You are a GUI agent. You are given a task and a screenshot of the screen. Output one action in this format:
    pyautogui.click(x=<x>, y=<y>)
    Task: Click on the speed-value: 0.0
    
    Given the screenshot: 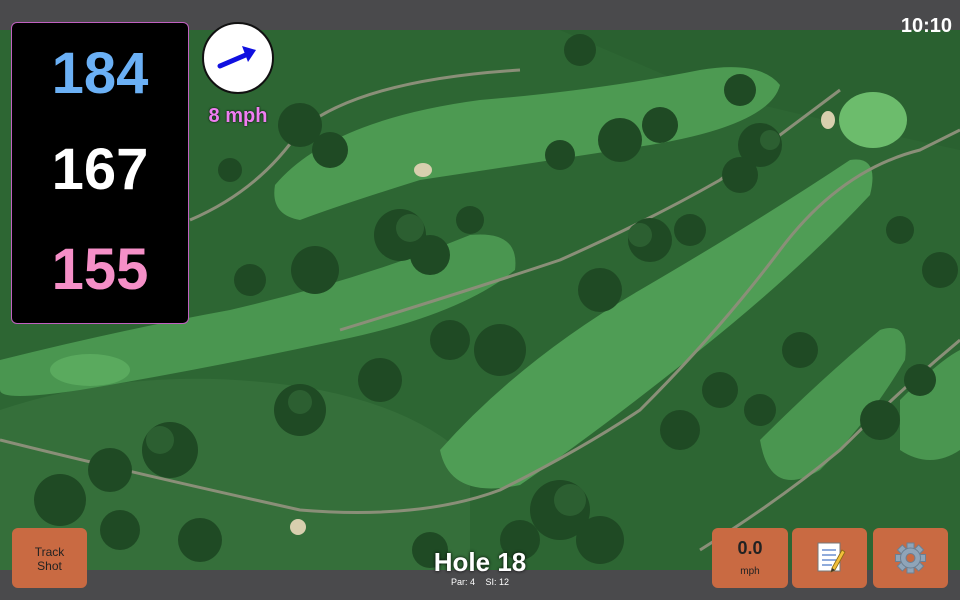 What is the action you would take?
    pyautogui.click(x=750, y=548)
    